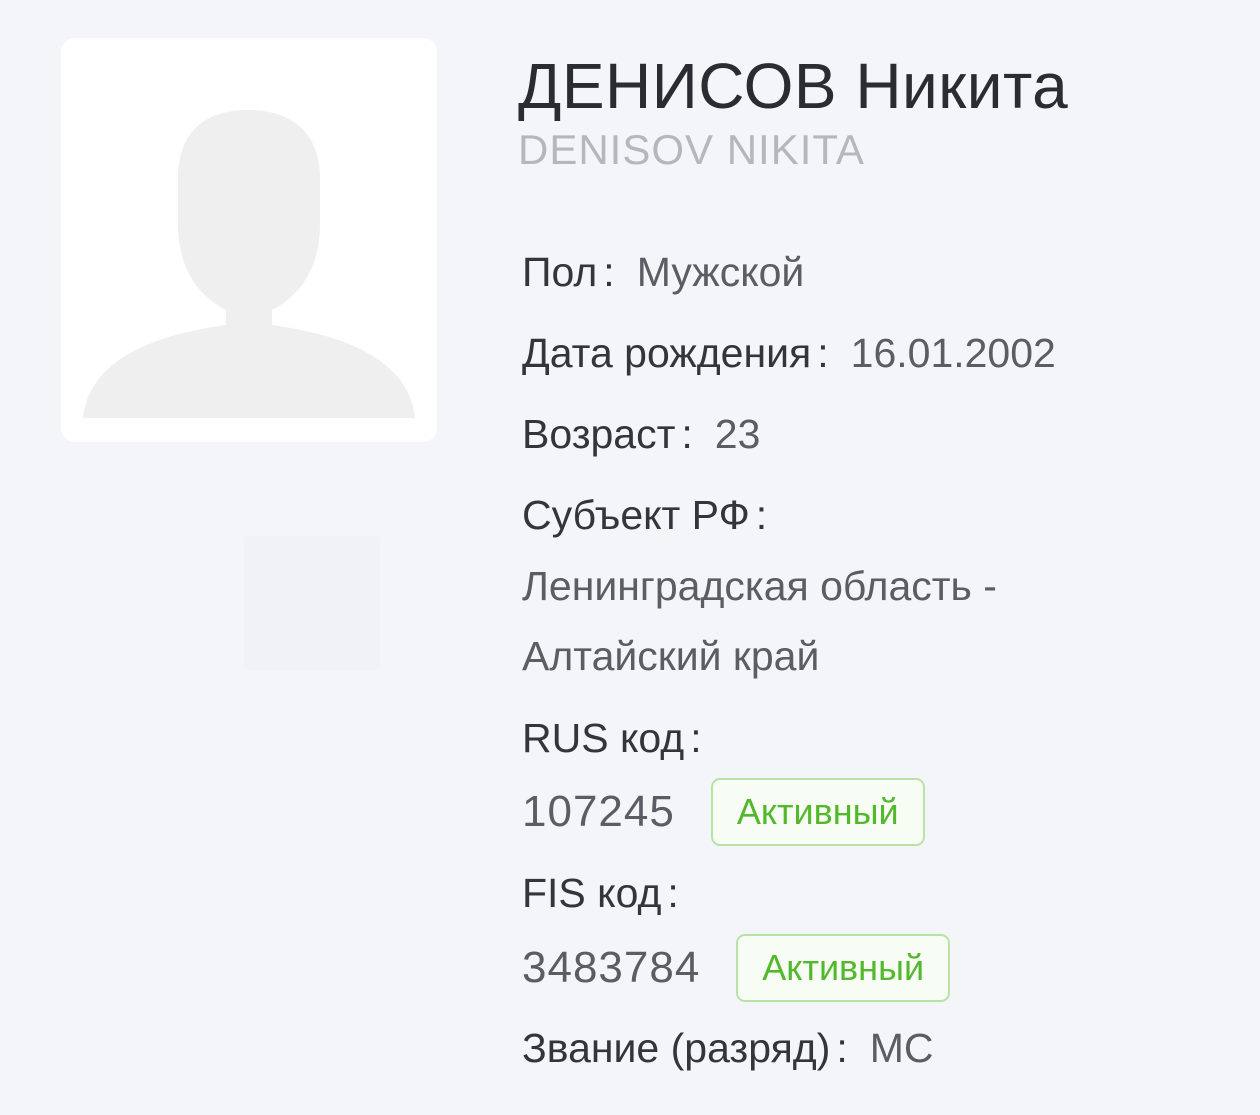 This screenshot has width=1260, height=1115. I want to click on age-row: Возраст:23, so click(641, 434).